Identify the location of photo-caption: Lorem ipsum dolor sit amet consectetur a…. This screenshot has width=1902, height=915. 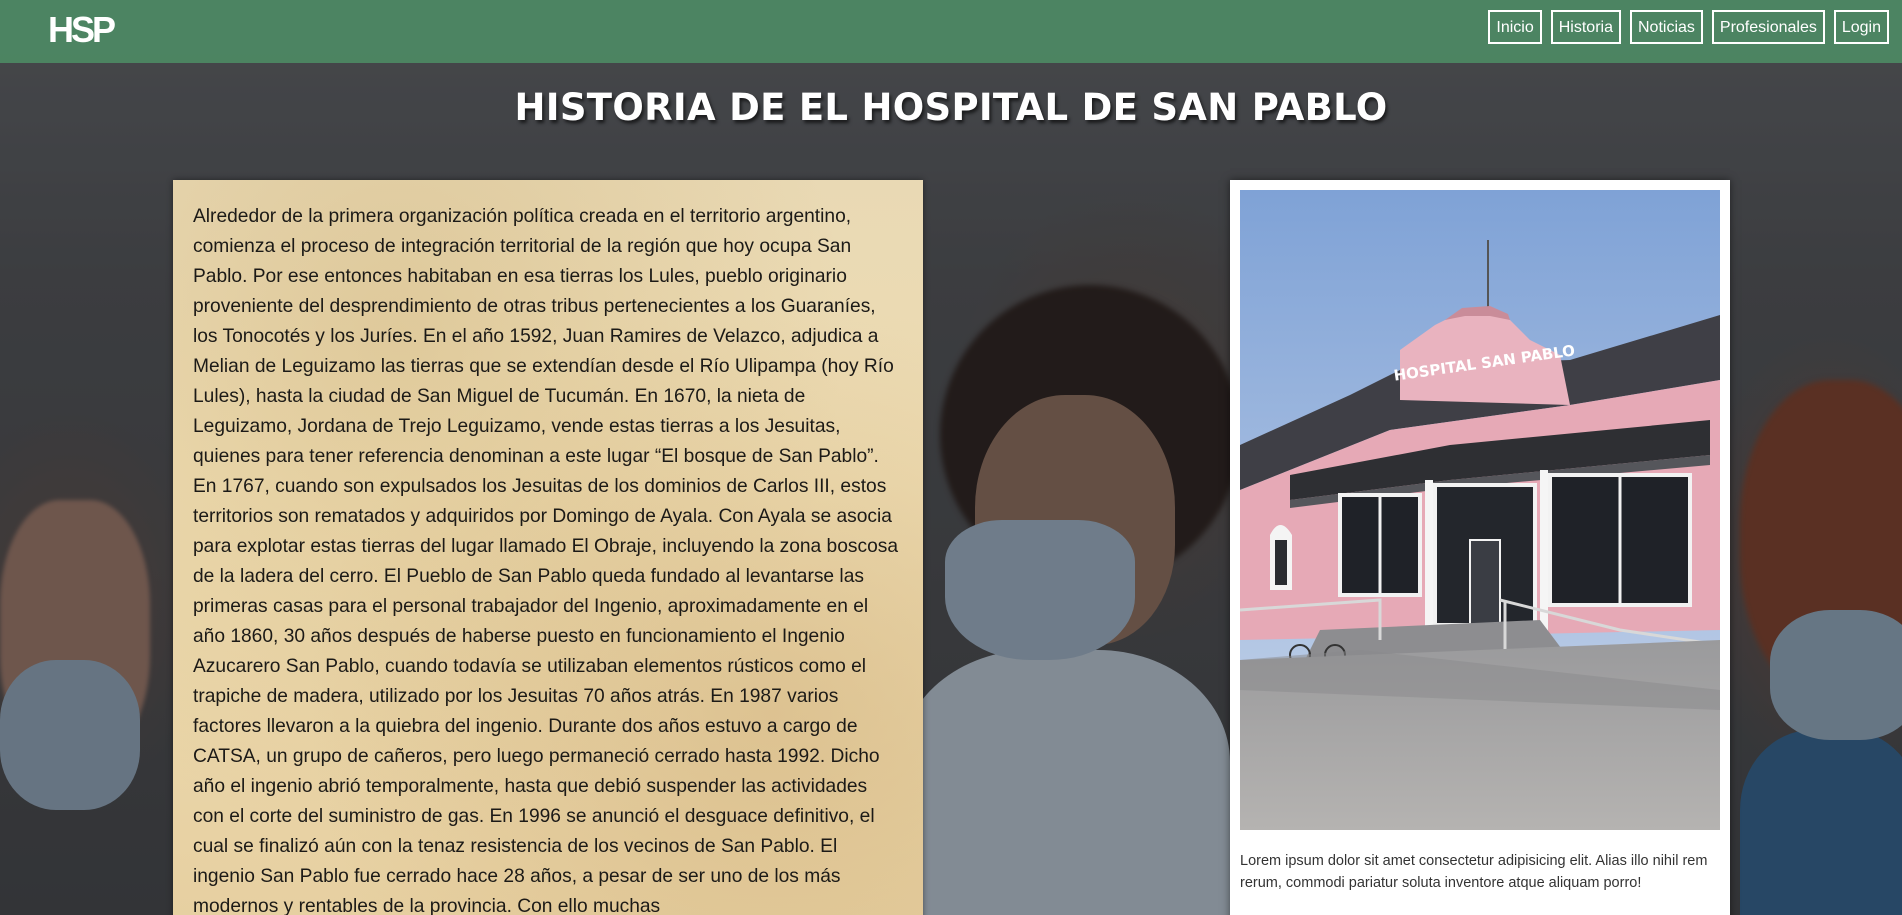
(1474, 872).